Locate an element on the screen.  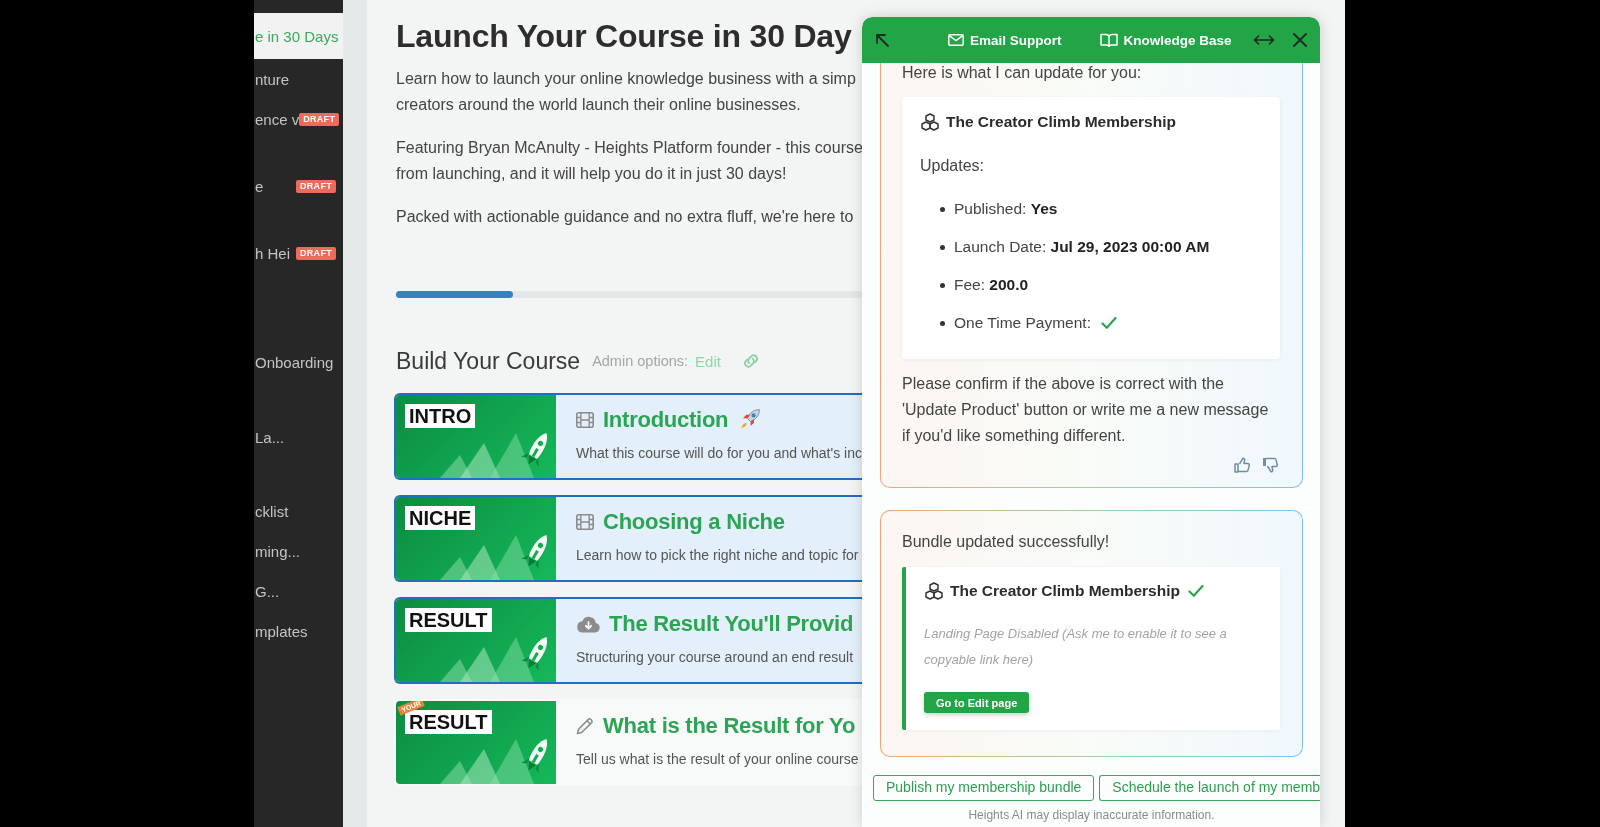
sidebar-item: cklist is located at coordinates (298, 511).